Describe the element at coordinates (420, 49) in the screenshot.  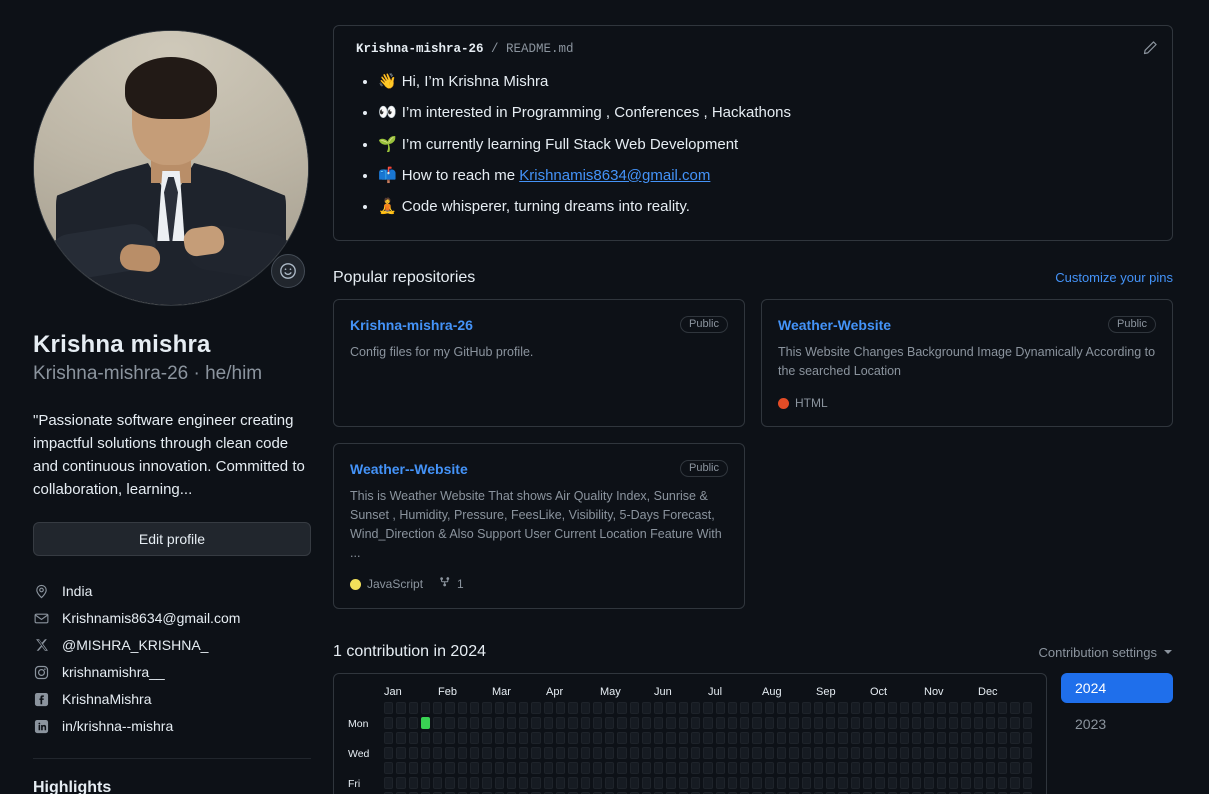
I see `readme-repo-name: Krishna-mishra-26` at that location.